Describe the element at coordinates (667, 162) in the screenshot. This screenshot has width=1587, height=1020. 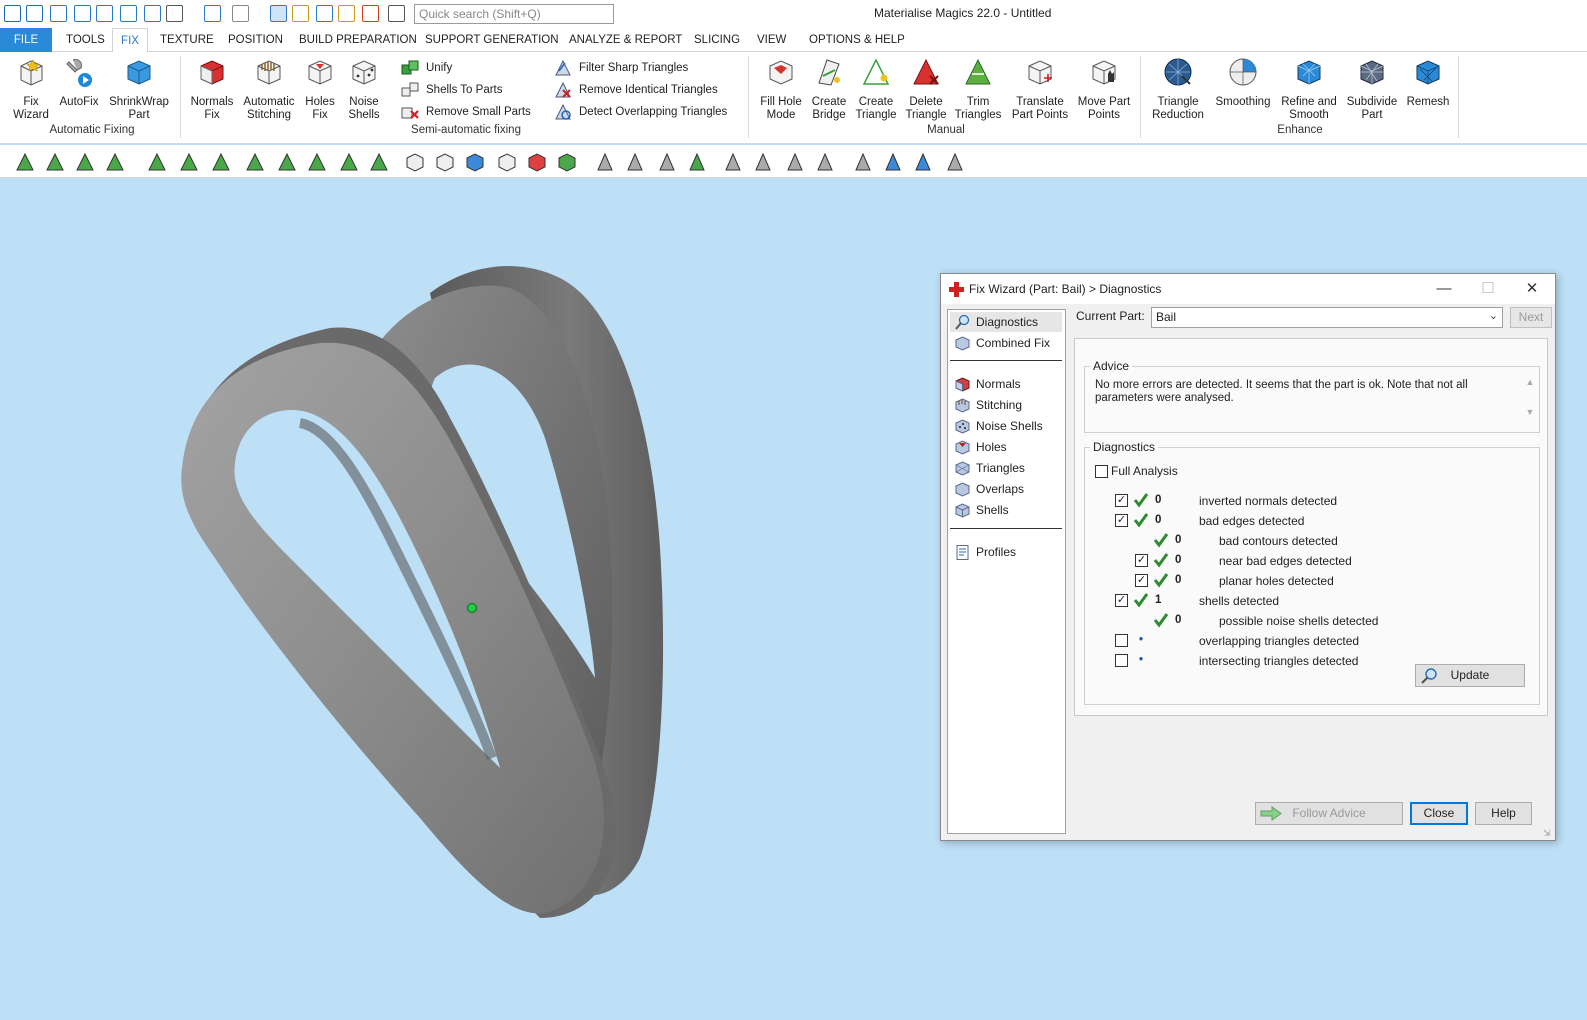
I see `triangle-angle-icon` at that location.